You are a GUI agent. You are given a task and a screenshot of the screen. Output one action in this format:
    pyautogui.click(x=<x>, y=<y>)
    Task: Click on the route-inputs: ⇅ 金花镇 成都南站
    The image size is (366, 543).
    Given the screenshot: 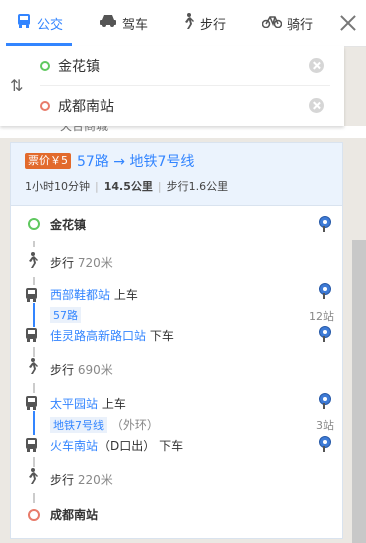 What is the action you would take?
    pyautogui.click(x=172, y=86)
    